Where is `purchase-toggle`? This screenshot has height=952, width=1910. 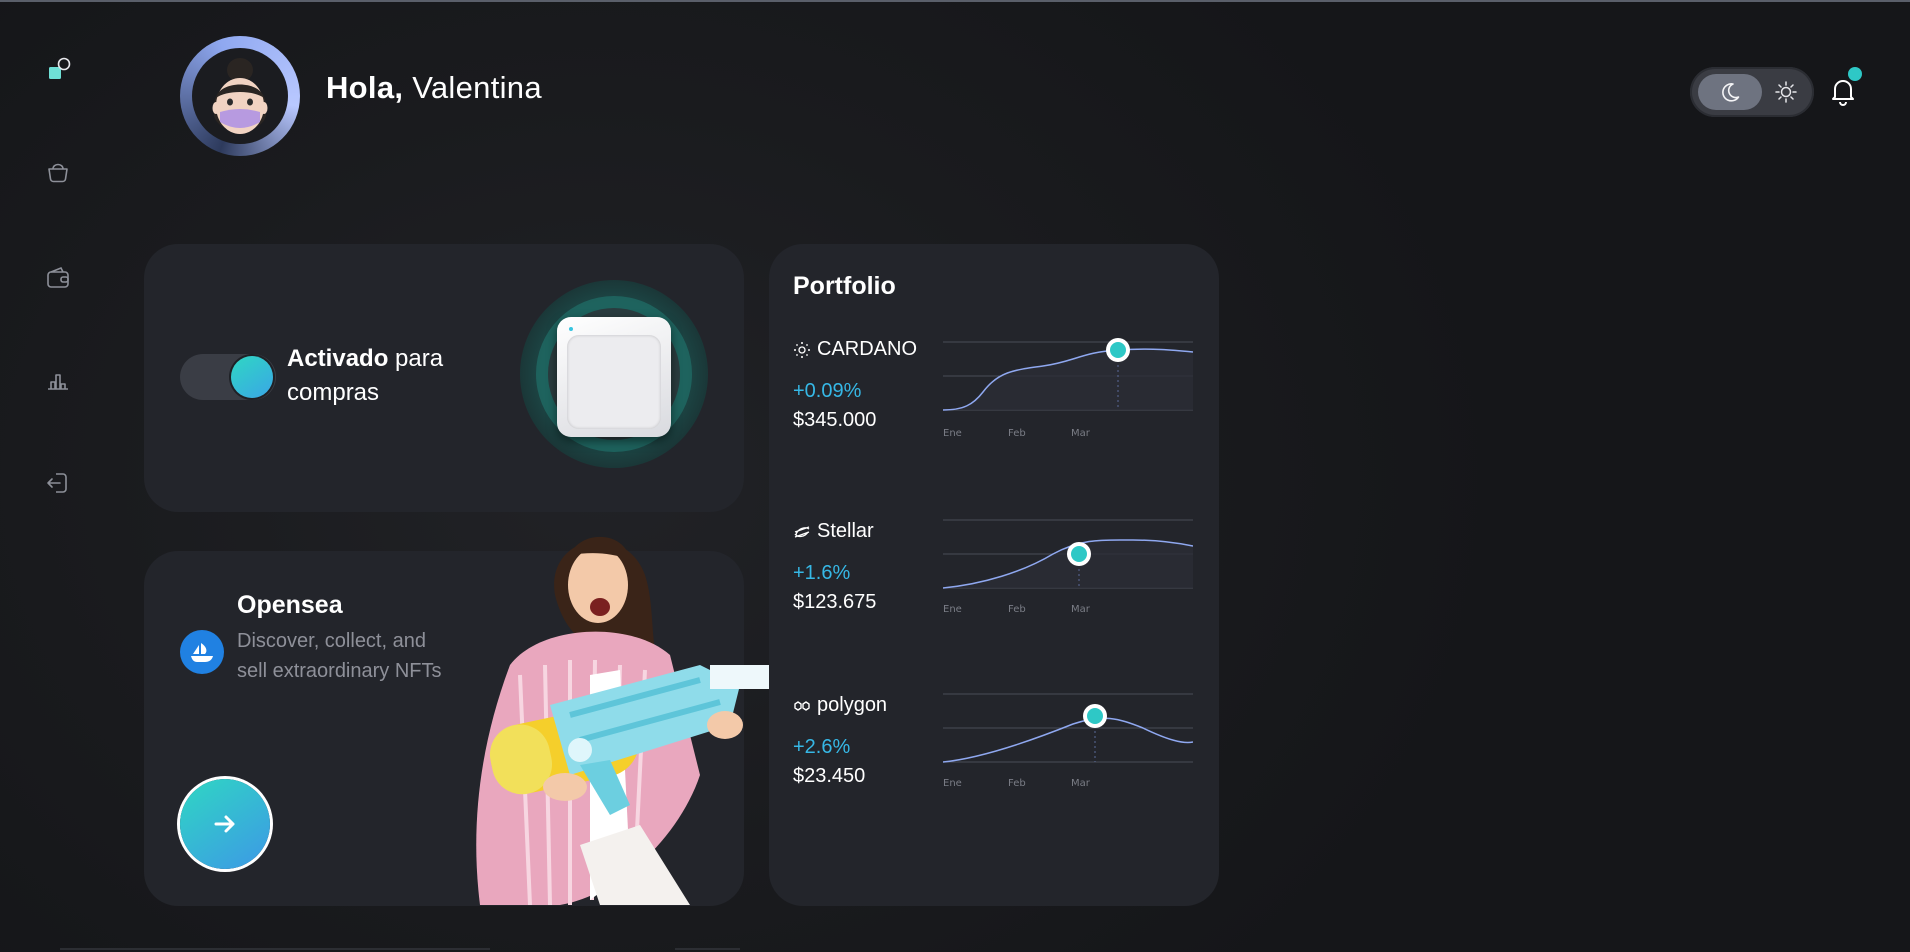 purchase-toggle is located at coordinates (228, 377).